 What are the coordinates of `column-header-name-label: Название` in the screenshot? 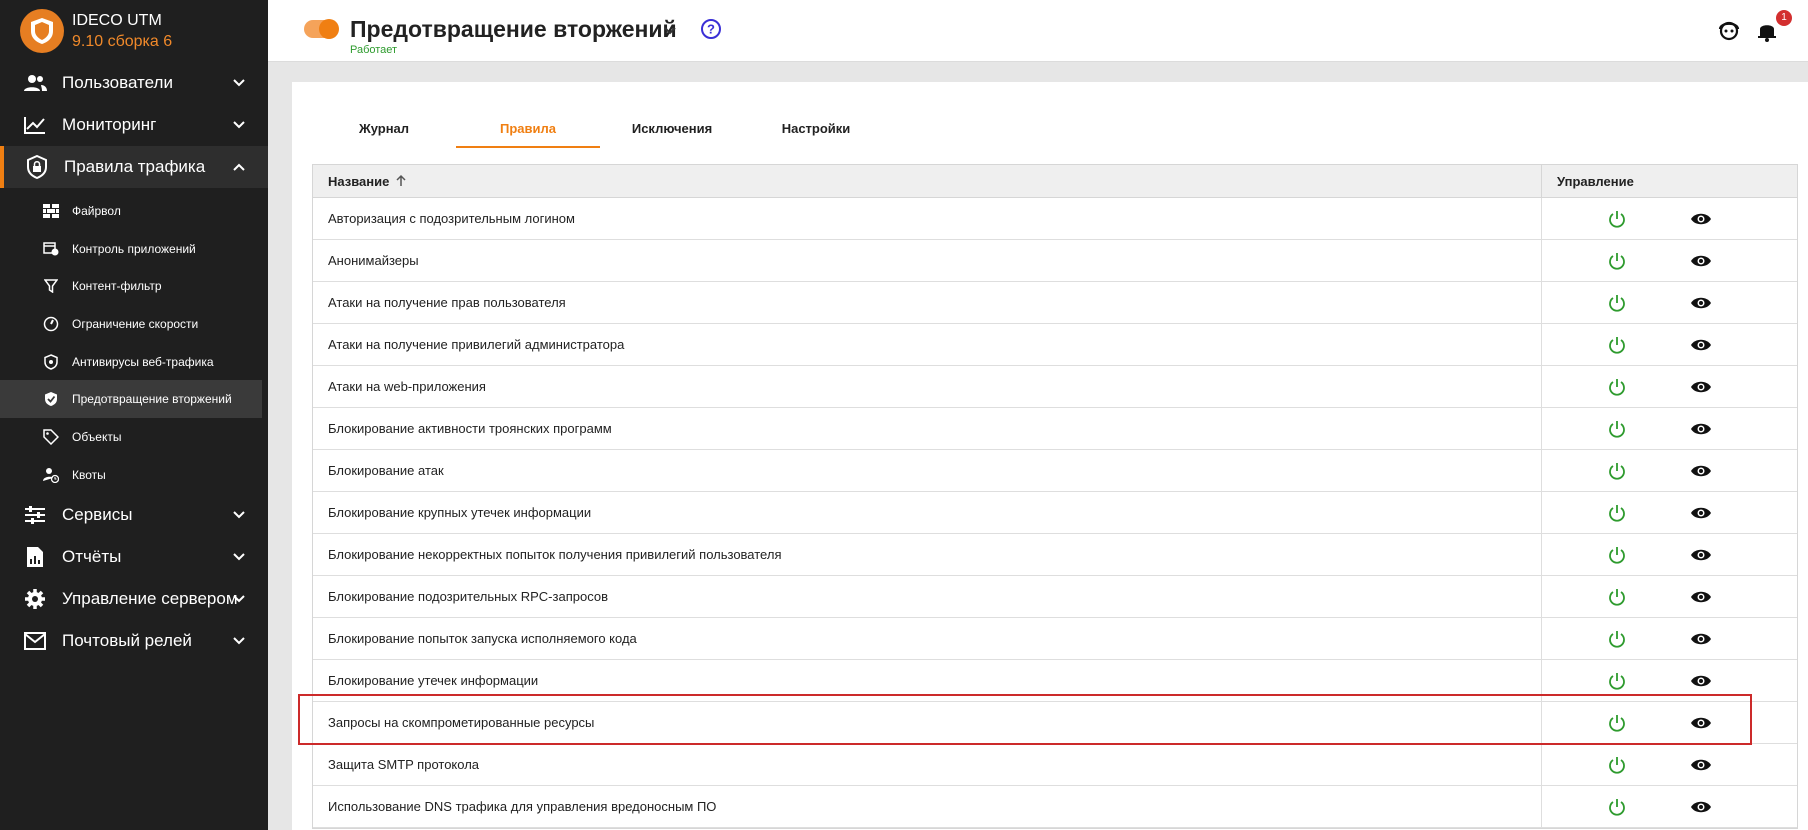 It's located at (359, 181).